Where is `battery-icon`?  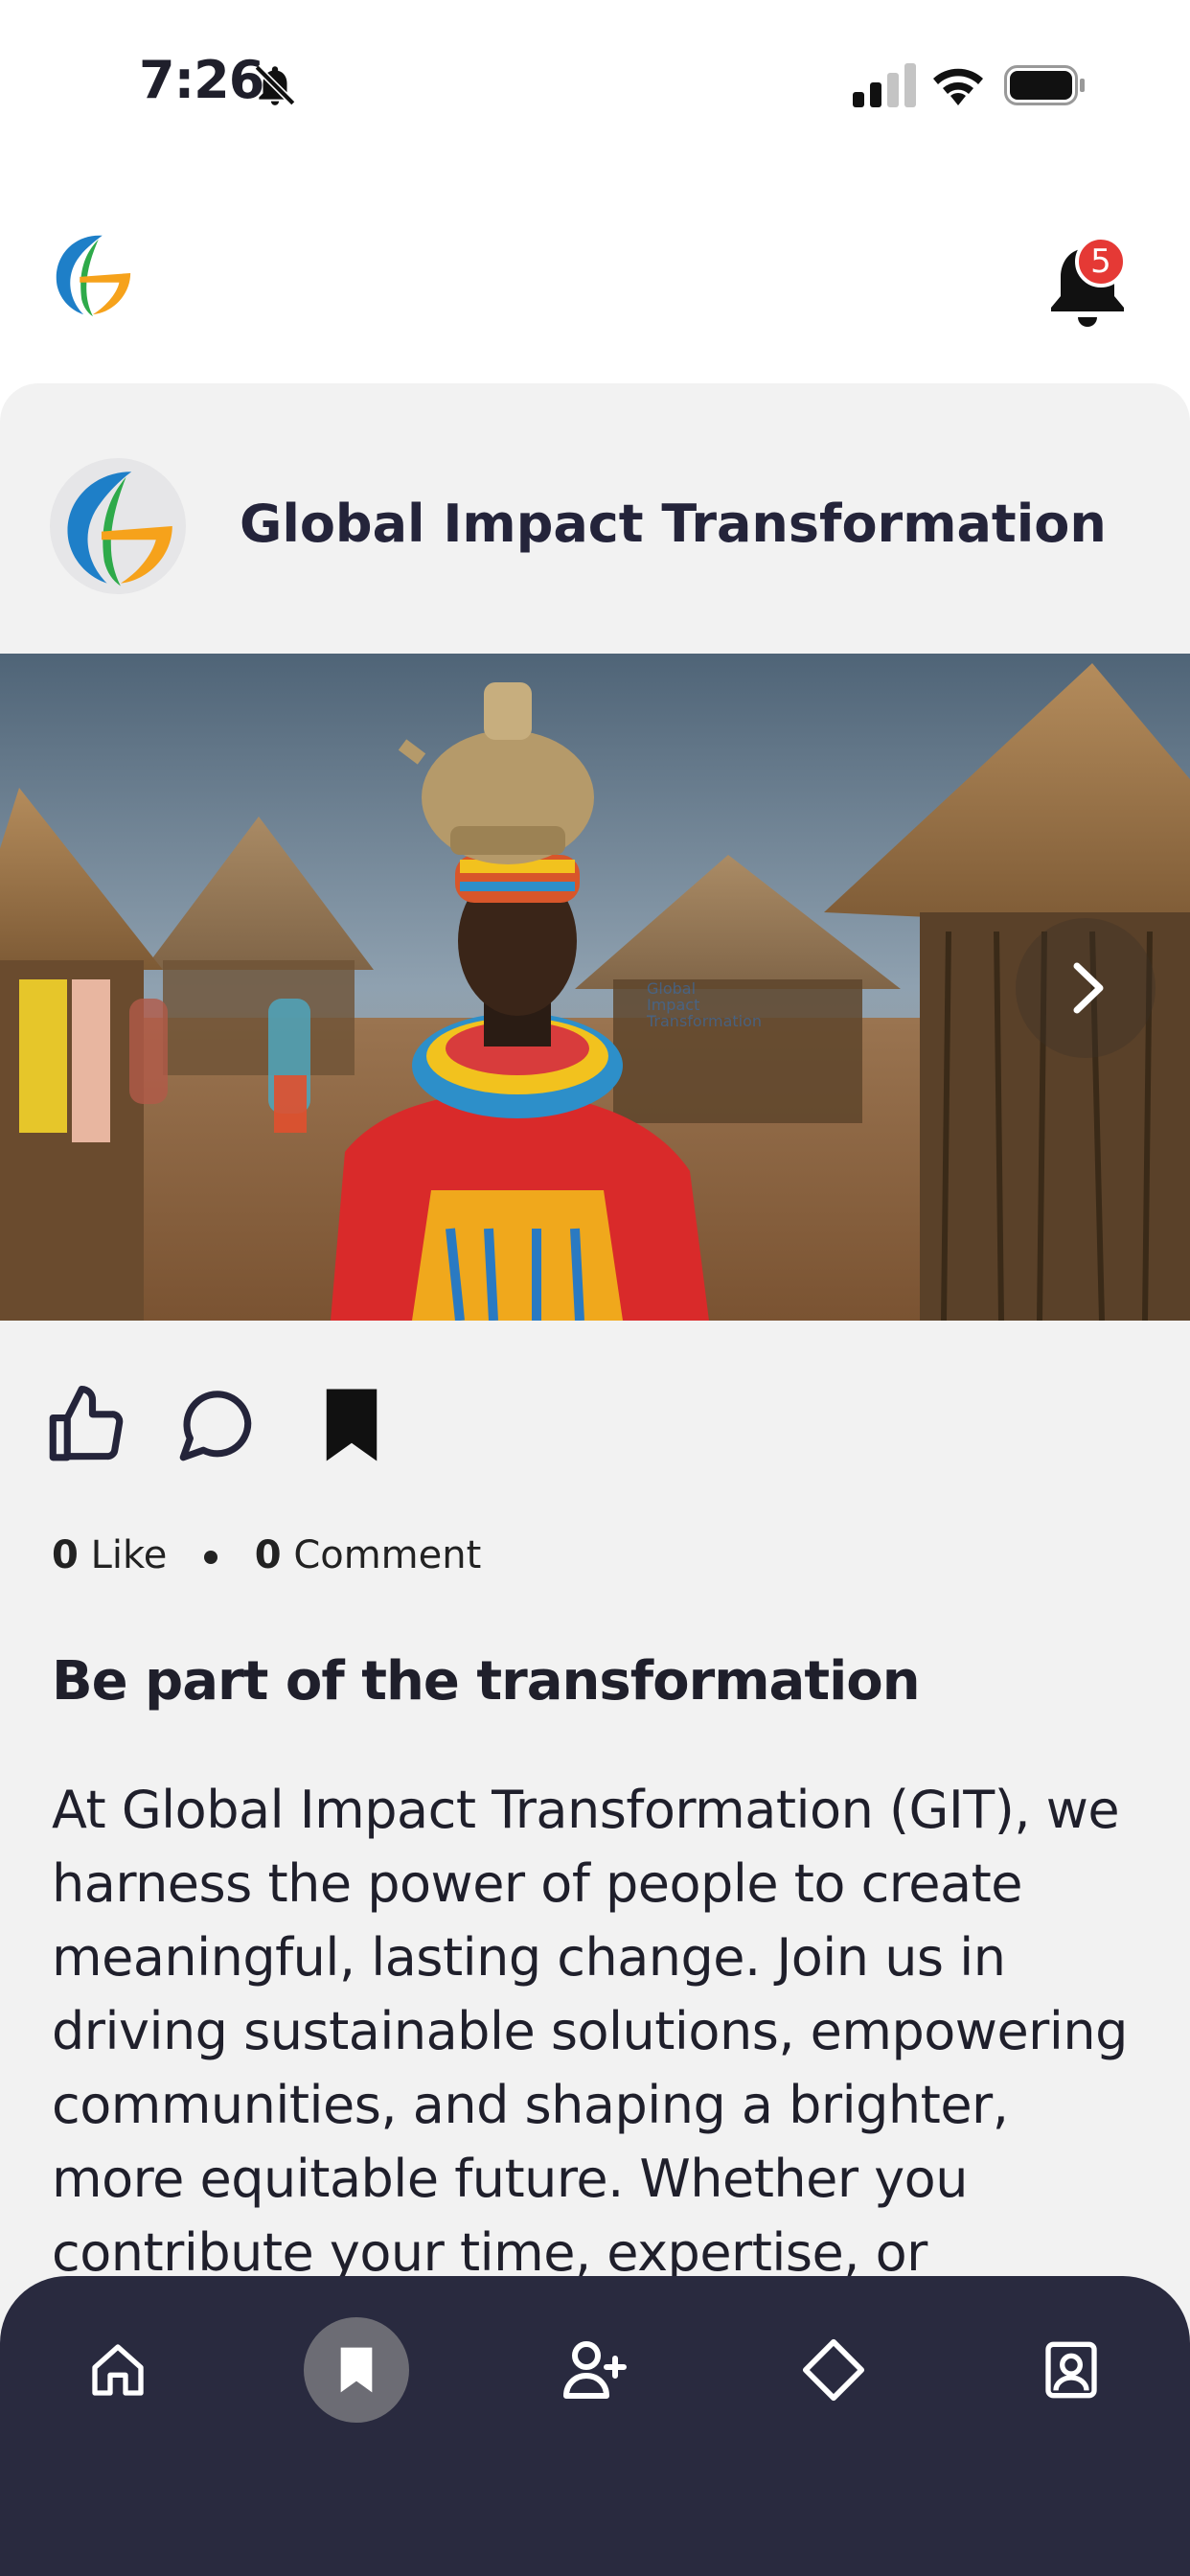 battery-icon is located at coordinates (1044, 85).